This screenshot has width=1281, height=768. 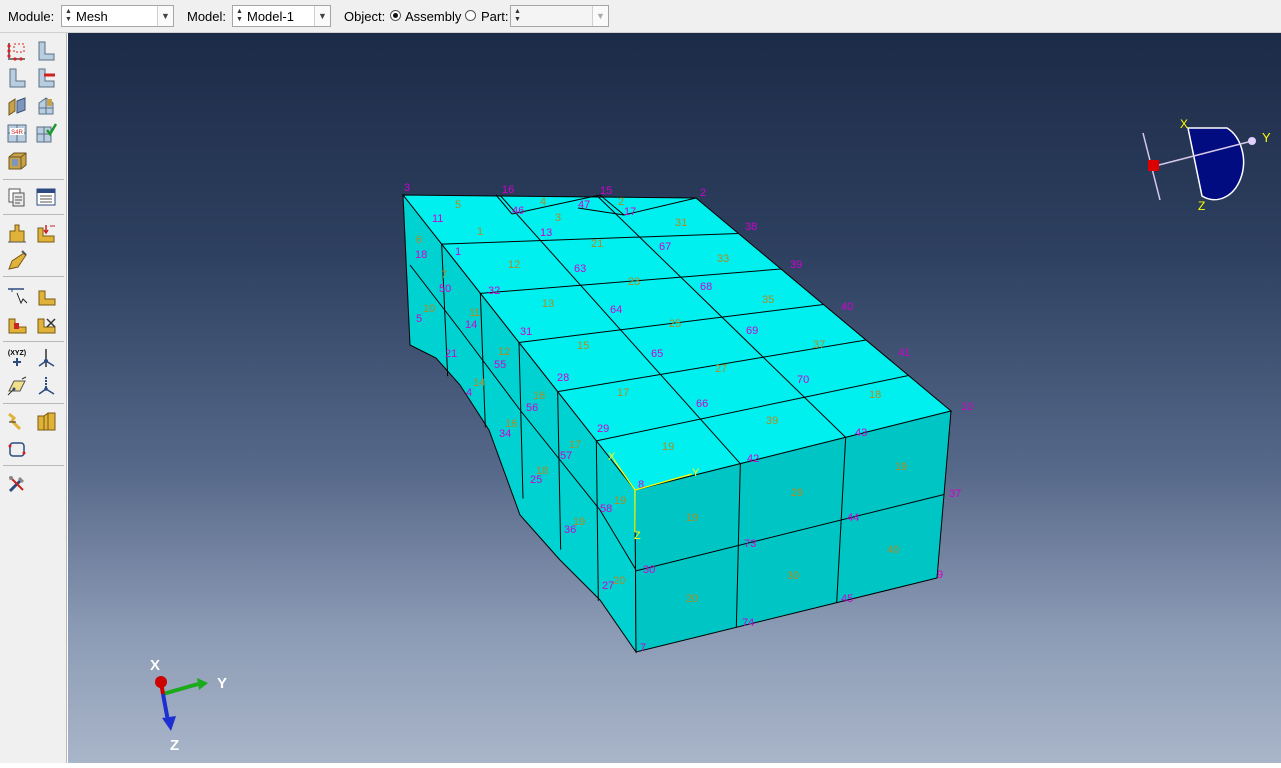 I want to click on delete-seeds-icon, so click(x=46, y=78).